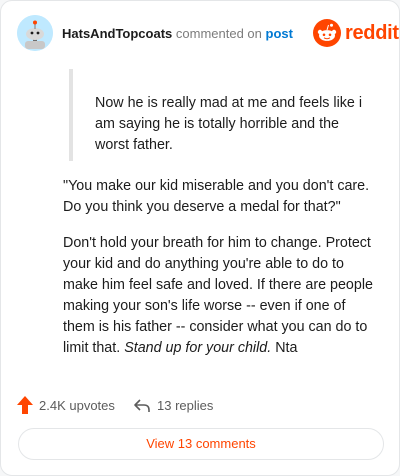  I want to click on paragraph-tail: Nta, so click(284, 348).